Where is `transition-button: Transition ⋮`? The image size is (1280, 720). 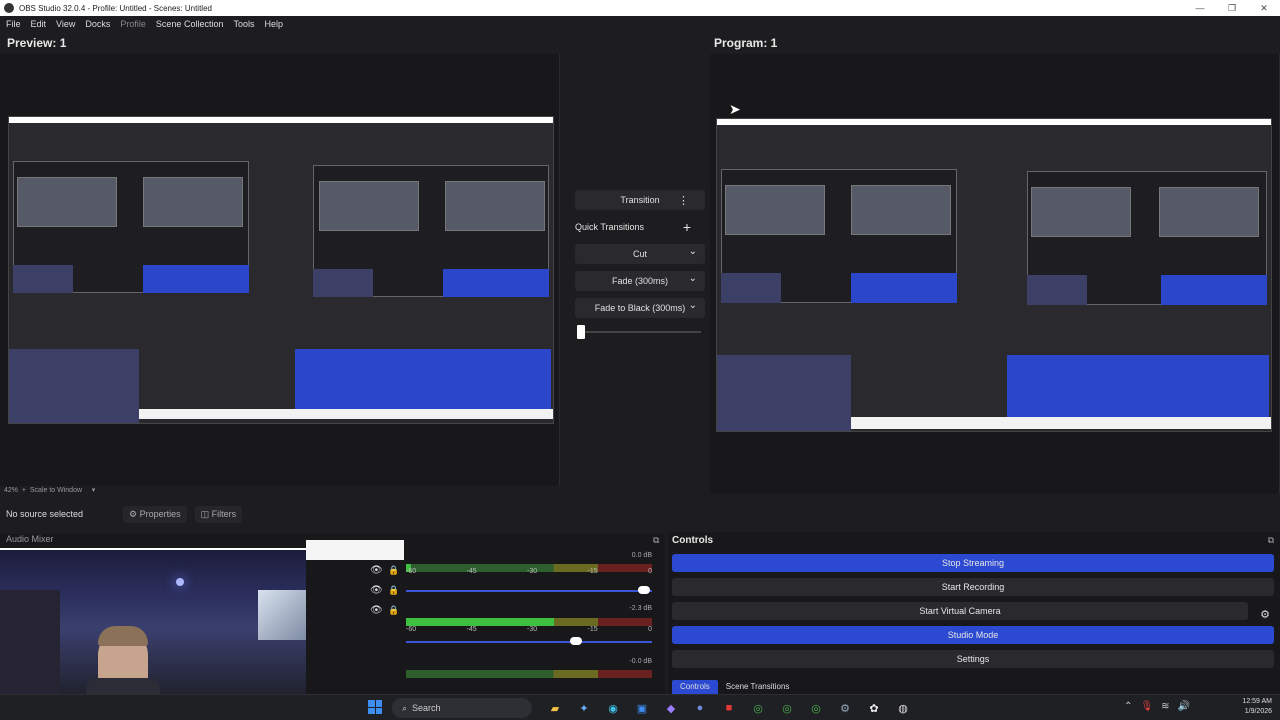 transition-button: Transition ⋮ is located at coordinates (640, 200).